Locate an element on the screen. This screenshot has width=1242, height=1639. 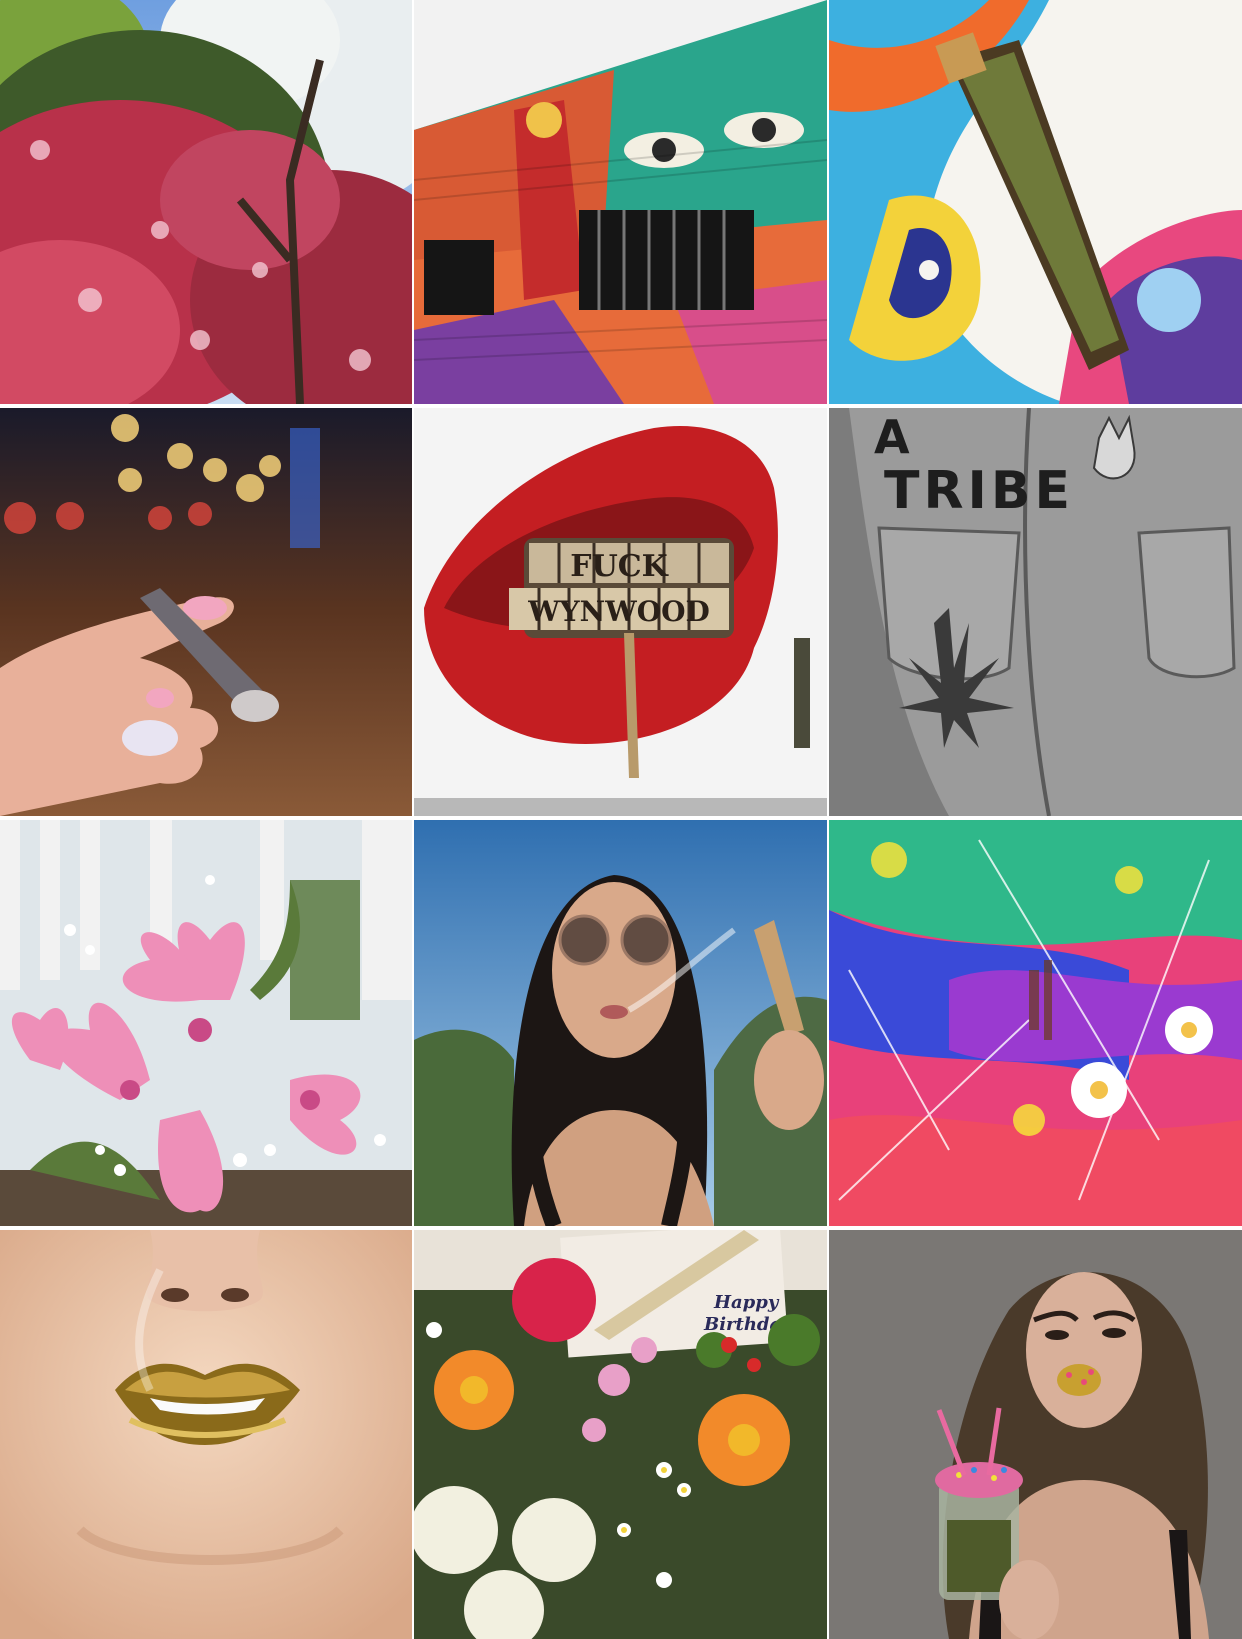
photo-tile-gold-lips is located at coordinates (206, 1434).